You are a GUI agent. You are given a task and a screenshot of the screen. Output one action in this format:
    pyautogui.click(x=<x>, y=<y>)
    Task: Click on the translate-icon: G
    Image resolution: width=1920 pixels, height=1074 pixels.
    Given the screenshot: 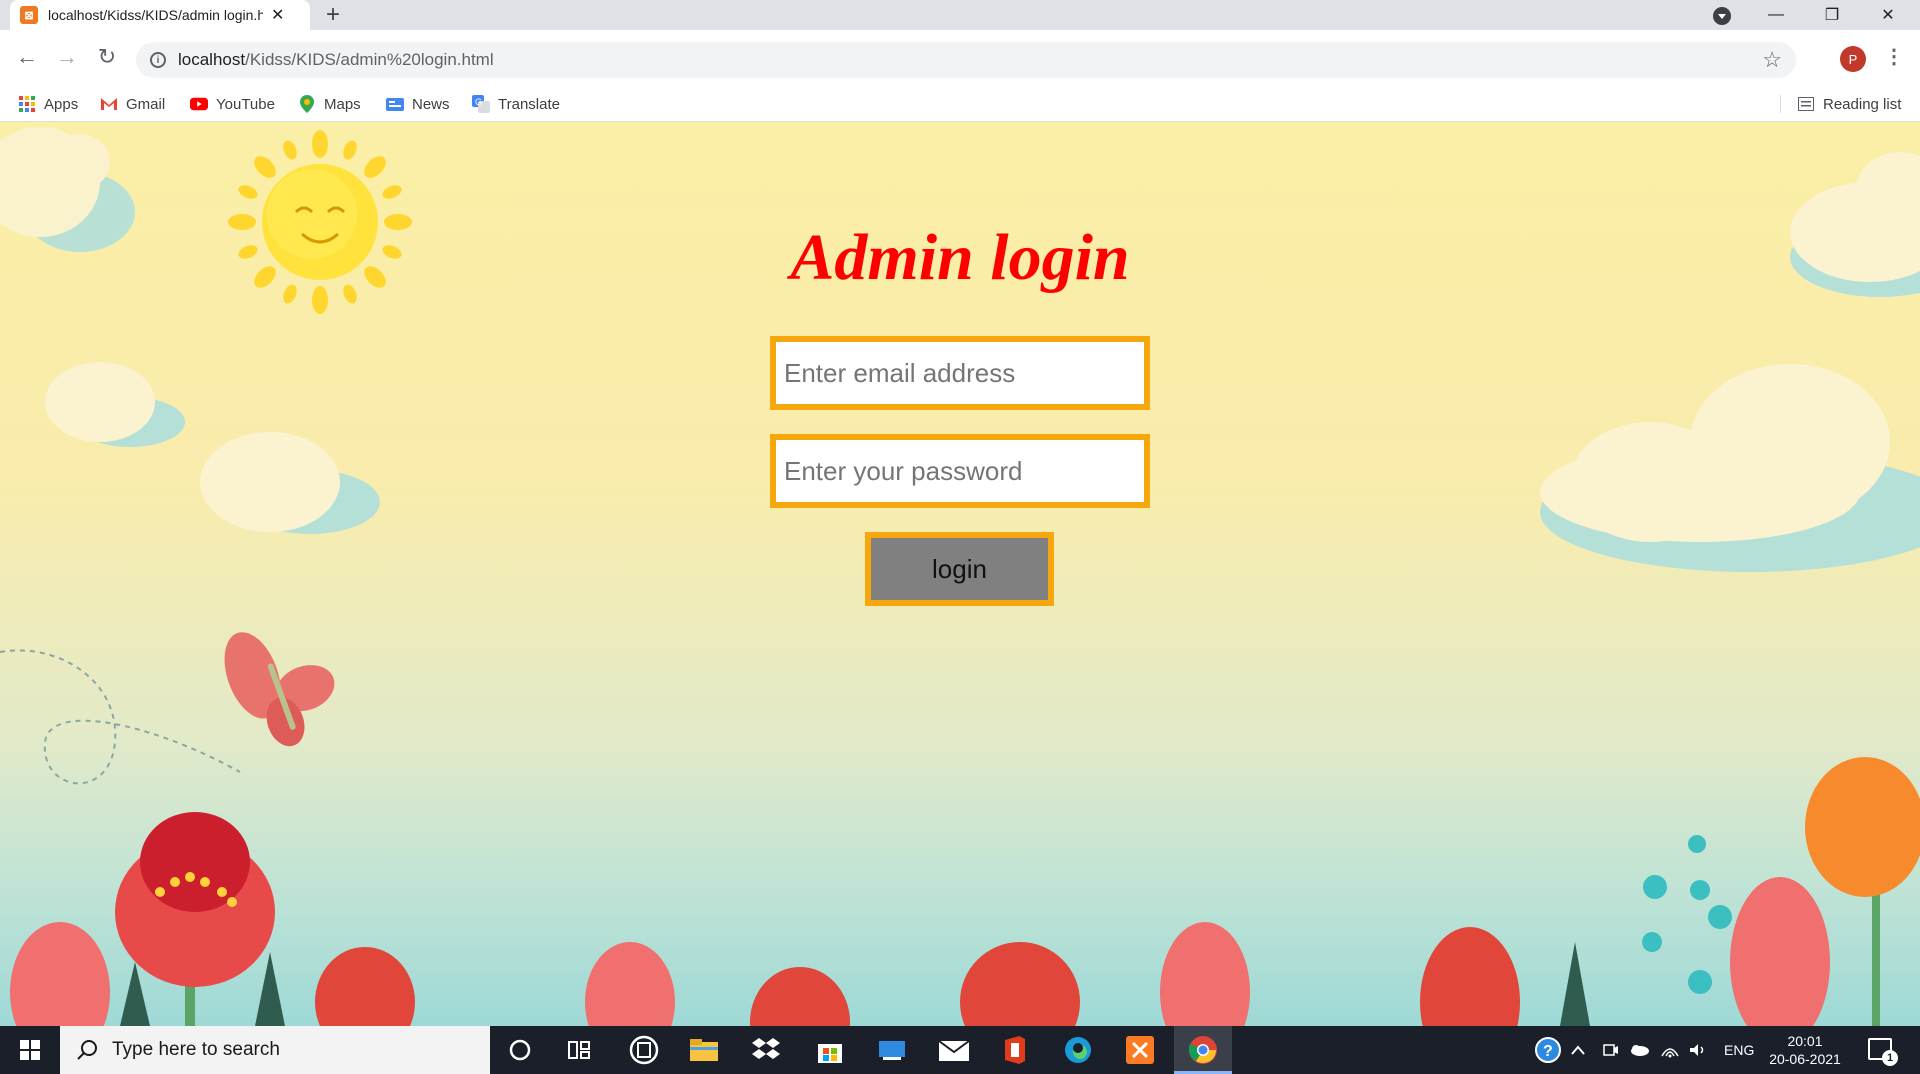 What is the action you would take?
    pyautogui.click(x=481, y=104)
    